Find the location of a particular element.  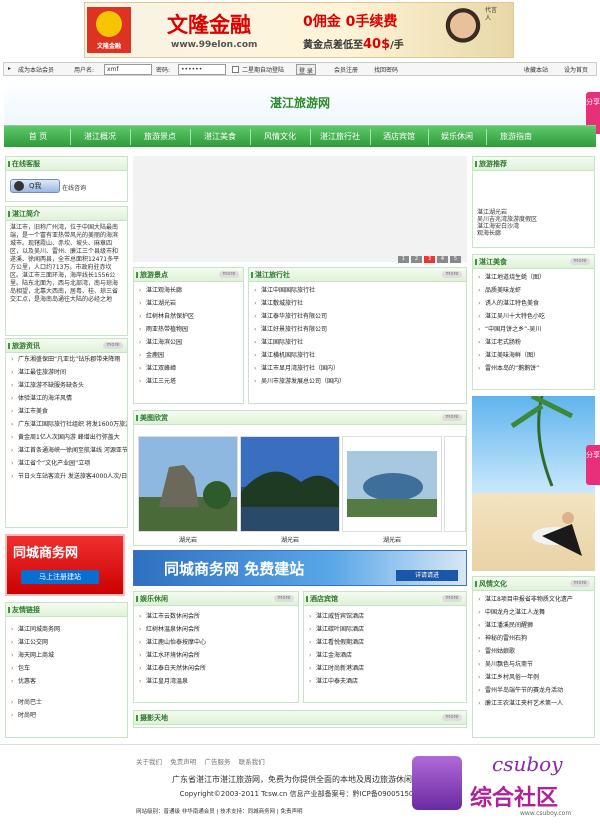

leisure-item: 湛江泰白天然休闲会所 is located at coordinates (216, 668).